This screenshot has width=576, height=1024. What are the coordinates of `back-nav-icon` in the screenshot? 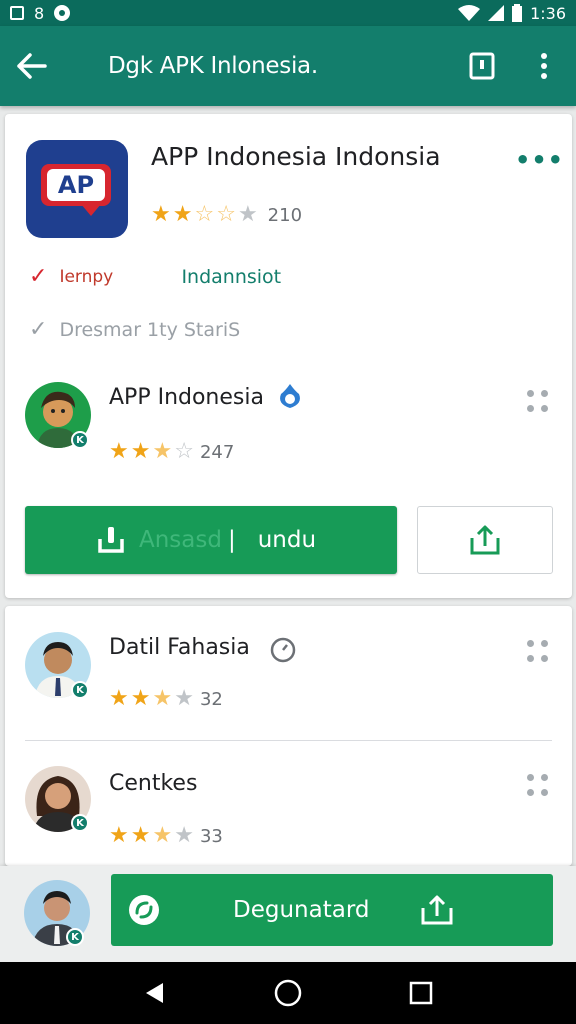 It's located at (155, 993).